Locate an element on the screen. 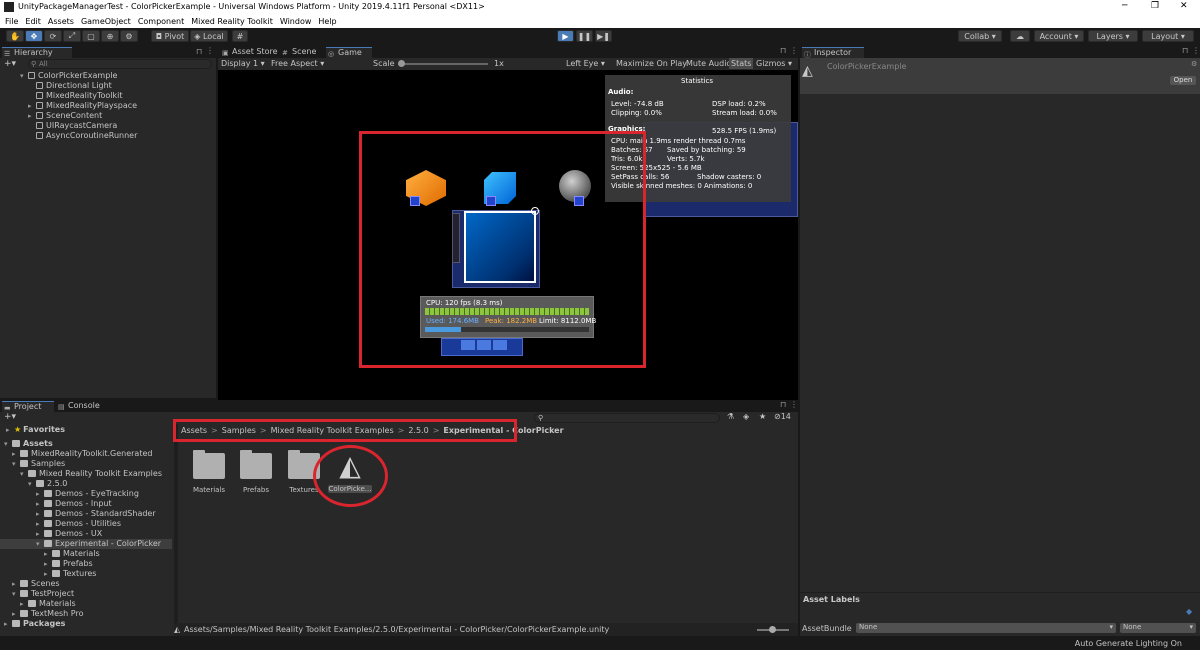 The height and width of the screenshot is (650, 1200). rotate-tool-icon: ⟳ is located at coordinates (53, 36).